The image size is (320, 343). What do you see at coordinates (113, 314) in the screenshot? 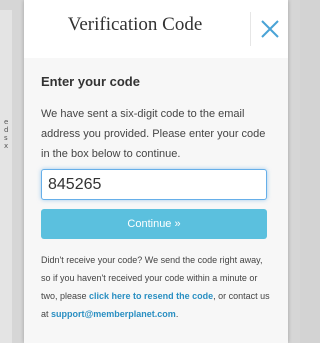
I see `support-email-link: support@memberplanet.com` at bounding box center [113, 314].